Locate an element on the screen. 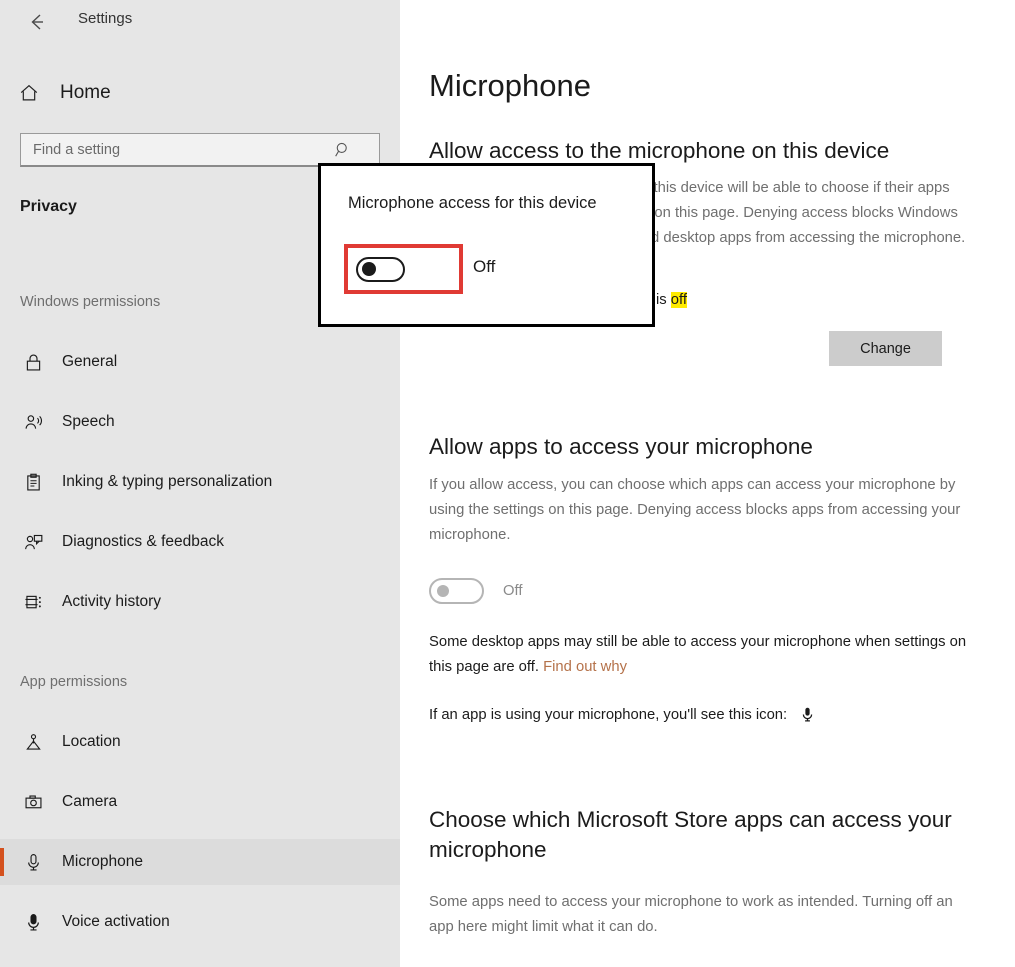 The height and width of the screenshot is (967, 1015). window-titlebar: Settings is located at coordinates (200, 21).